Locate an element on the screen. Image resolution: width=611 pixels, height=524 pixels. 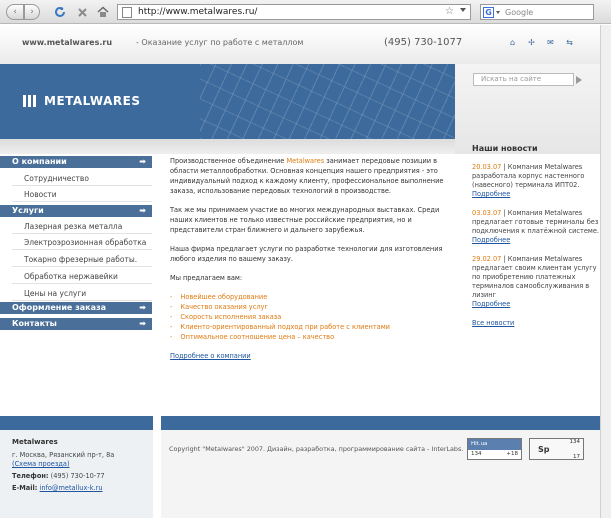
sidebar-item-cooperation: Сотрудничество is located at coordinates (82, 178).